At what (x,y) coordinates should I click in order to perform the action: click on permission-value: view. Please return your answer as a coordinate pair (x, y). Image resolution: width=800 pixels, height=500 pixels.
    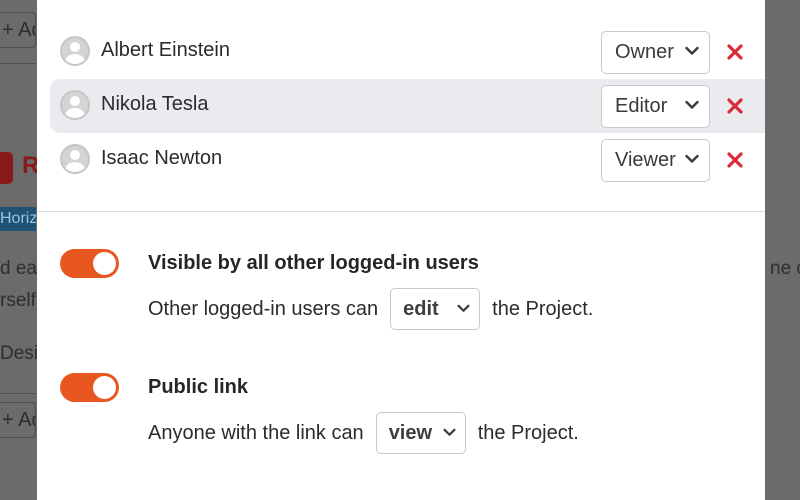
    Looking at the image, I should click on (410, 433).